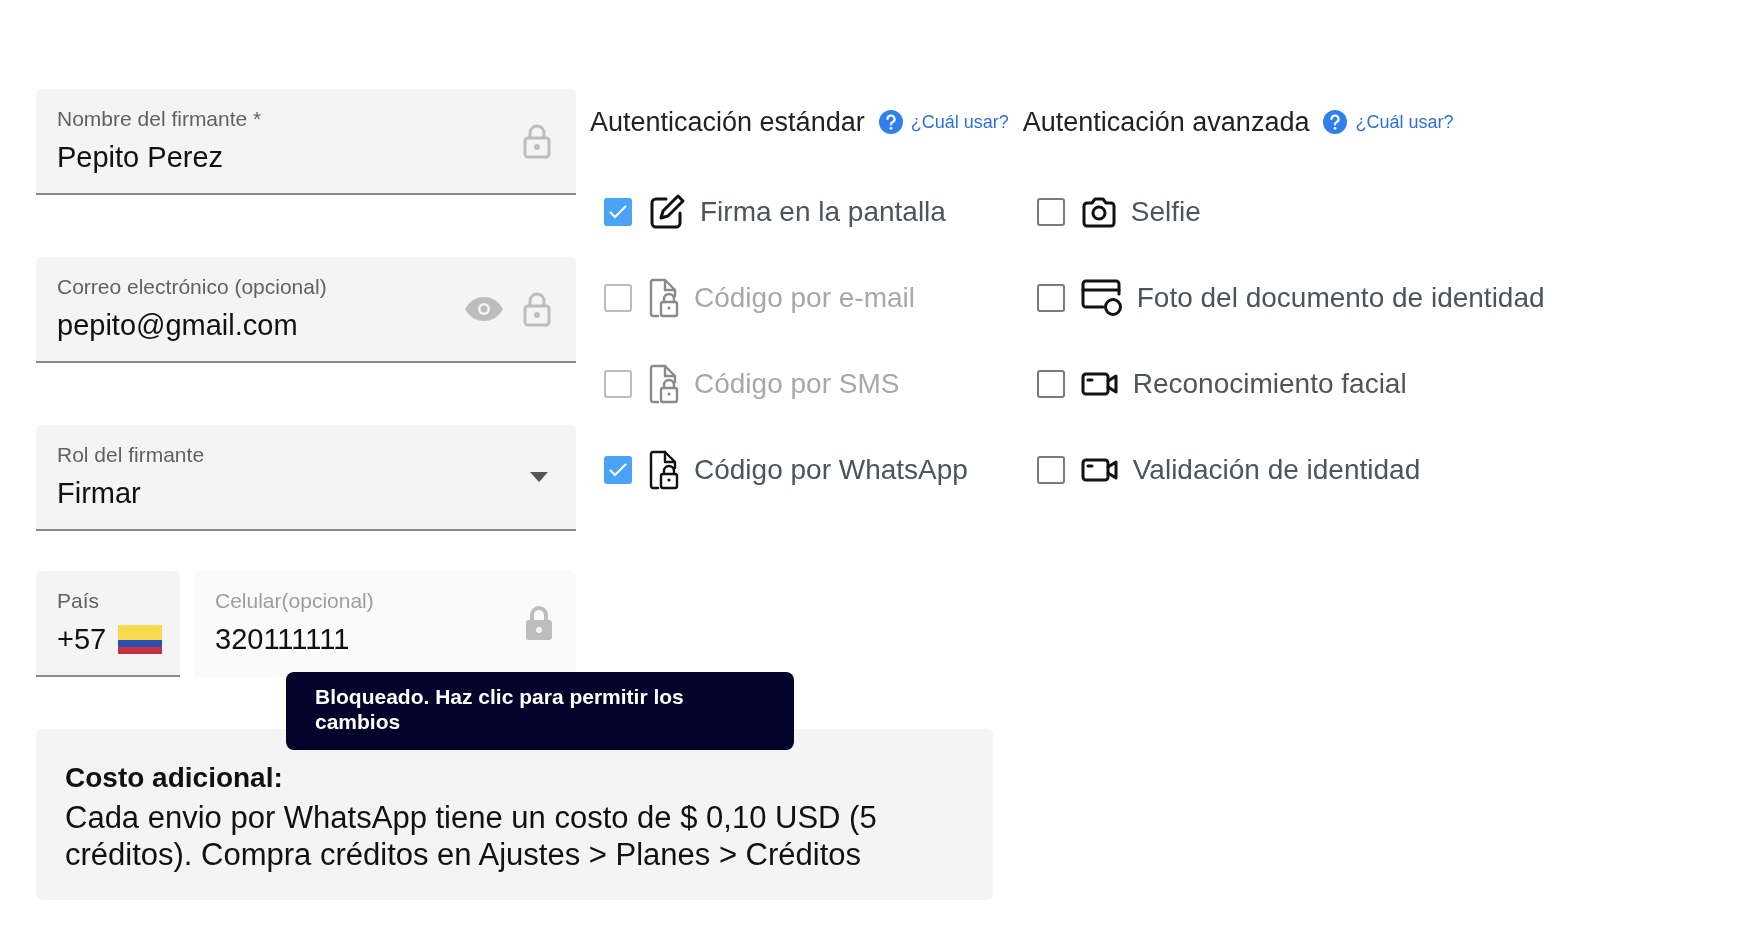  I want to click on field-label: Rol del firmante, so click(131, 454).